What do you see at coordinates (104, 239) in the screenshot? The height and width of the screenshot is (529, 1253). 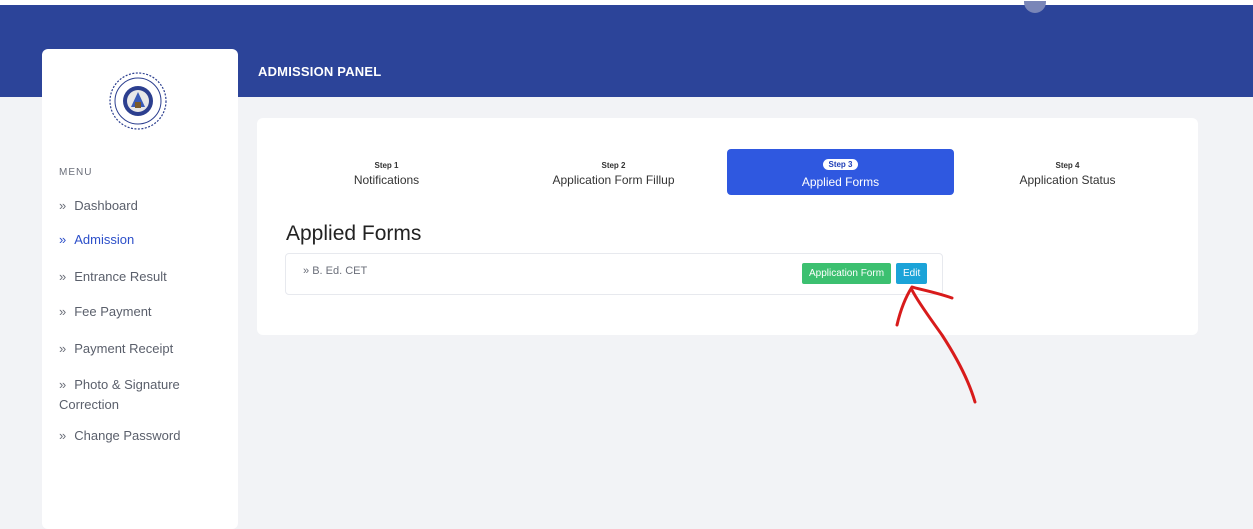 I see `sidebar-item-label: Admission` at bounding box center [104, 239].